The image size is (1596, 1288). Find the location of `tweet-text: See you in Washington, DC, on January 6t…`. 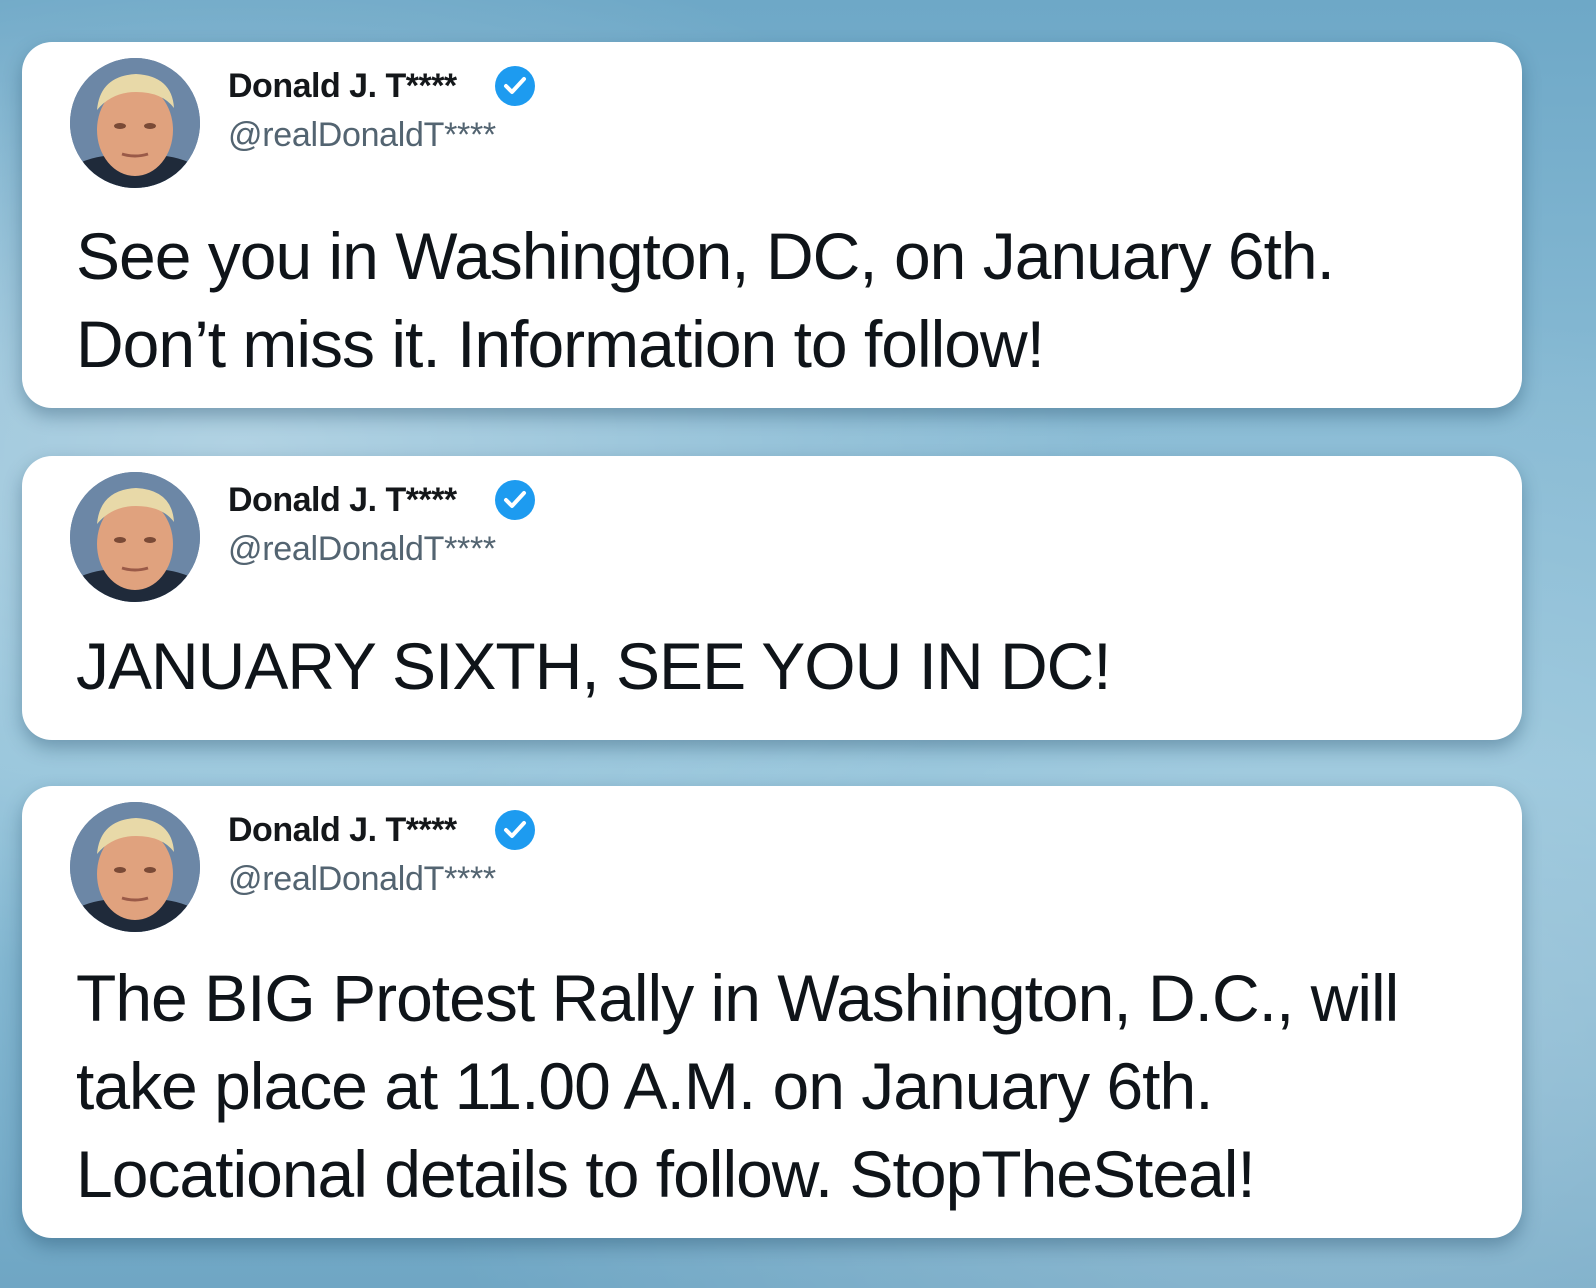

tweet-text: See you in Washington, DC, on January 6t… is located at coordinates (705, 300).